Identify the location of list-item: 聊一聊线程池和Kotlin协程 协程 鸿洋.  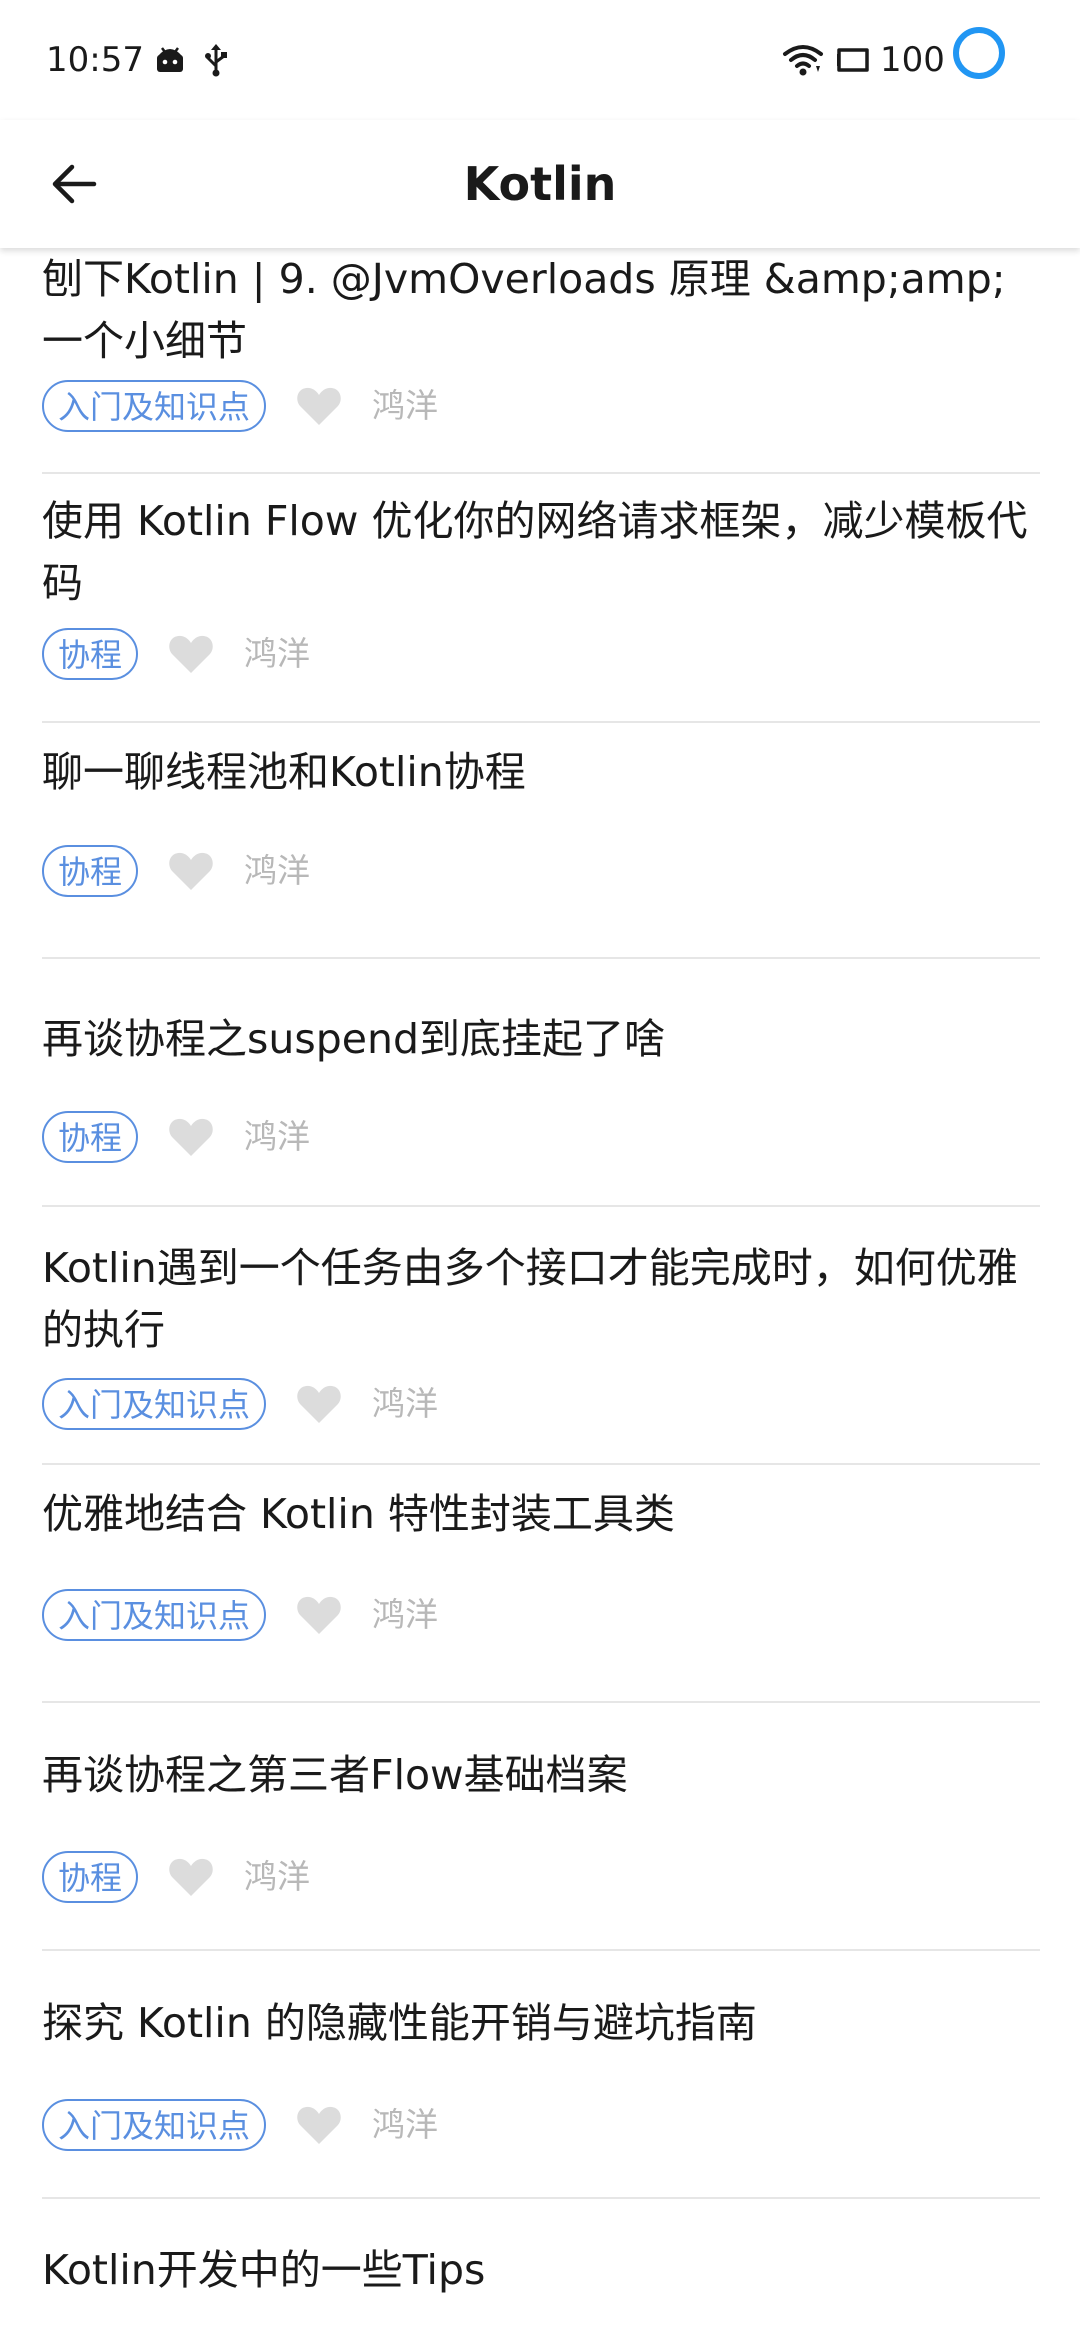
(541, 841).